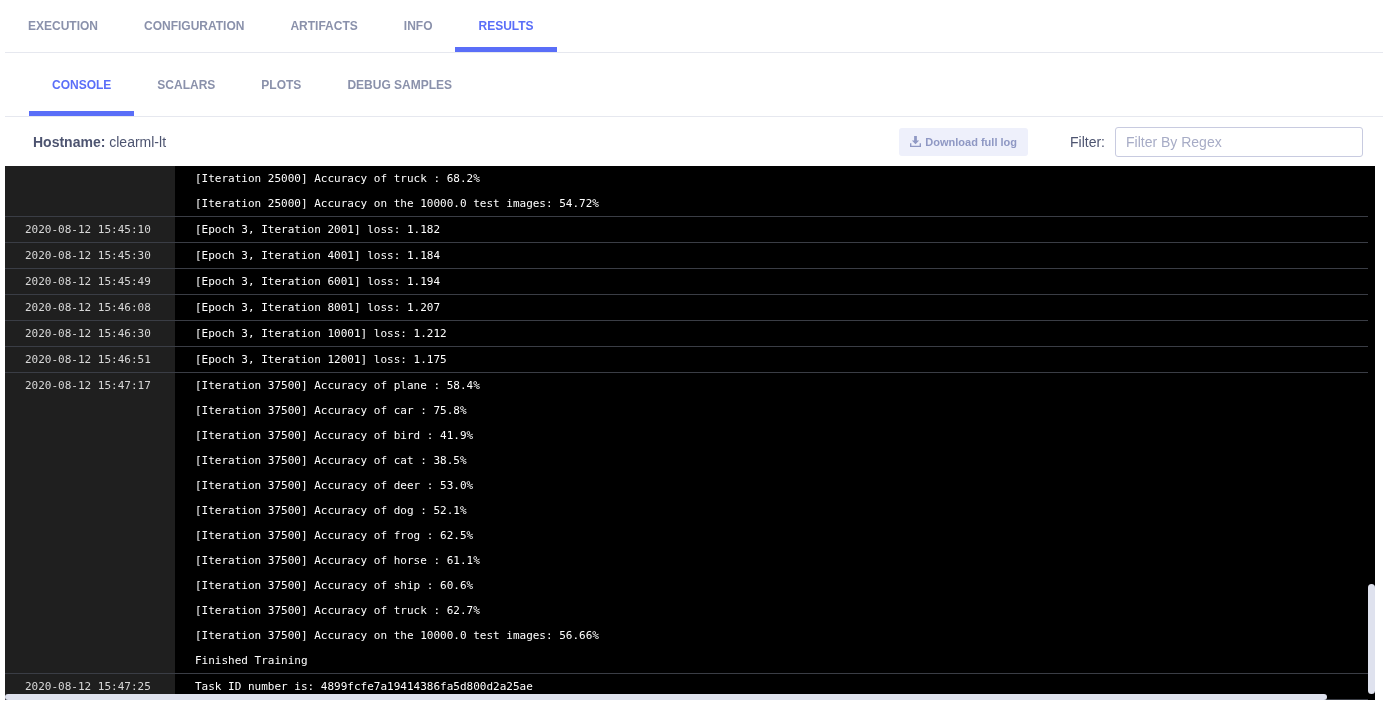 This screenshot has width=1383, height=701. What do you see at coordinates (397, 204) in the screenshot?
I see `log-line: [Iteration 25000] Accuracy on the 10000.0 test images: 54.72%` at bounding box center [397, 204].